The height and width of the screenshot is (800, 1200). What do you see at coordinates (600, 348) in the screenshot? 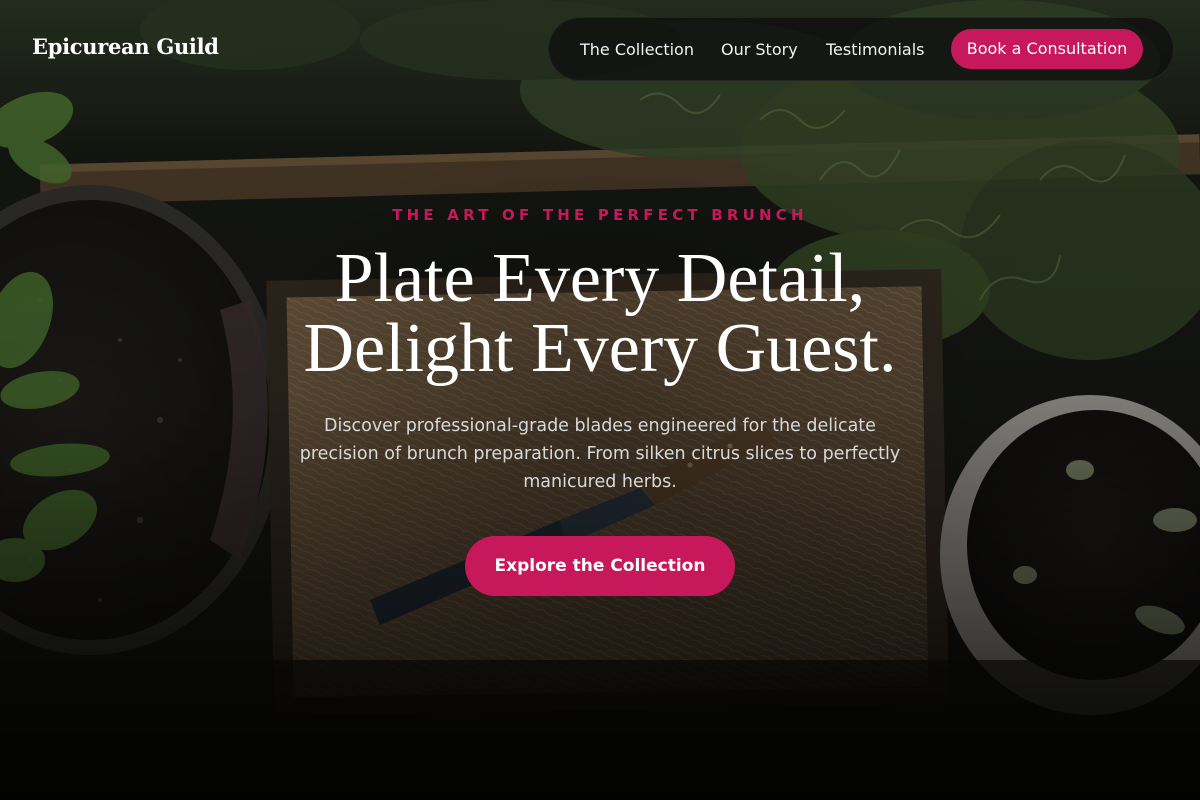
I see `hero-headline-line-2: Delight Every Guest.` at bounding box center [600, 348].